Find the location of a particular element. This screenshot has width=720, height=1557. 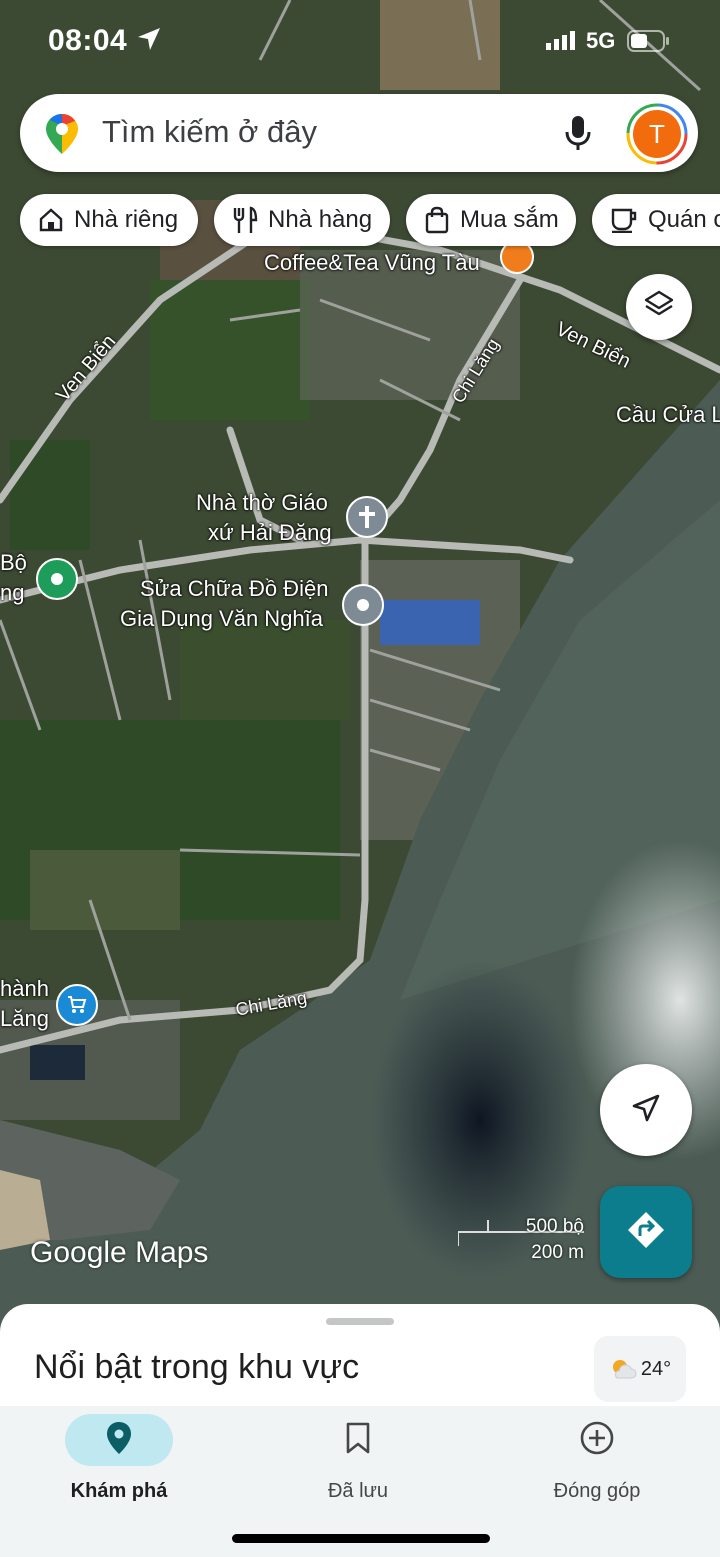

explore-sheet: Nổi bật trong khu vực 24° is located at coordinates (360, 1359).